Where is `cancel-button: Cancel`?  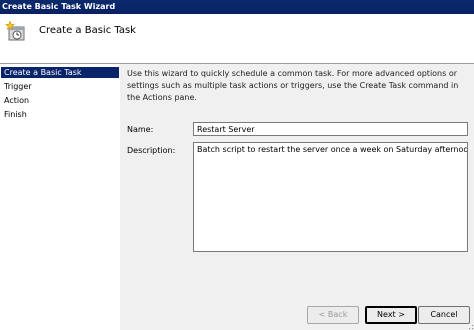 cancel-button: Cancel is located at coordinates (444, 315).